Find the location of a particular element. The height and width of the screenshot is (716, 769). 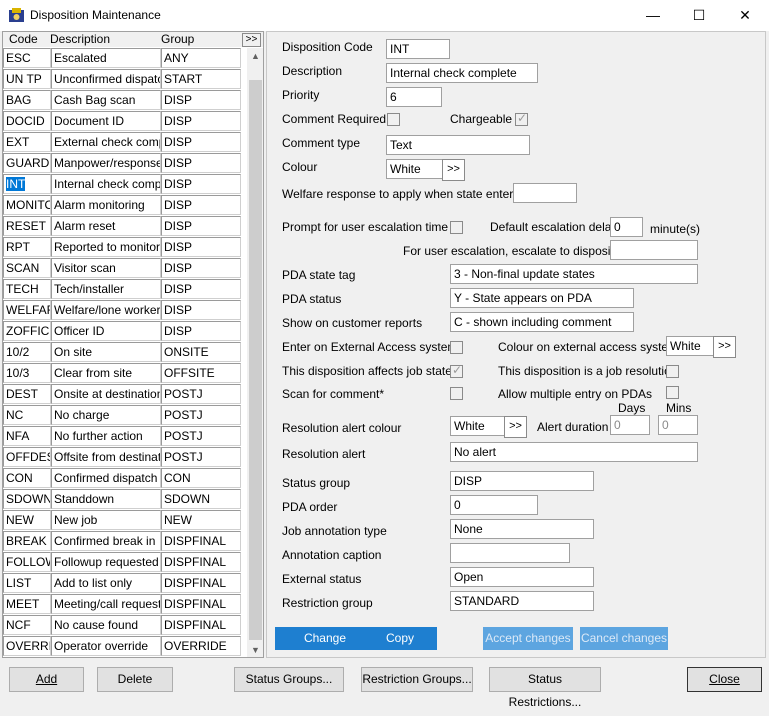

cell-description: Alarm monitoring is located at coordinates (106, 205).